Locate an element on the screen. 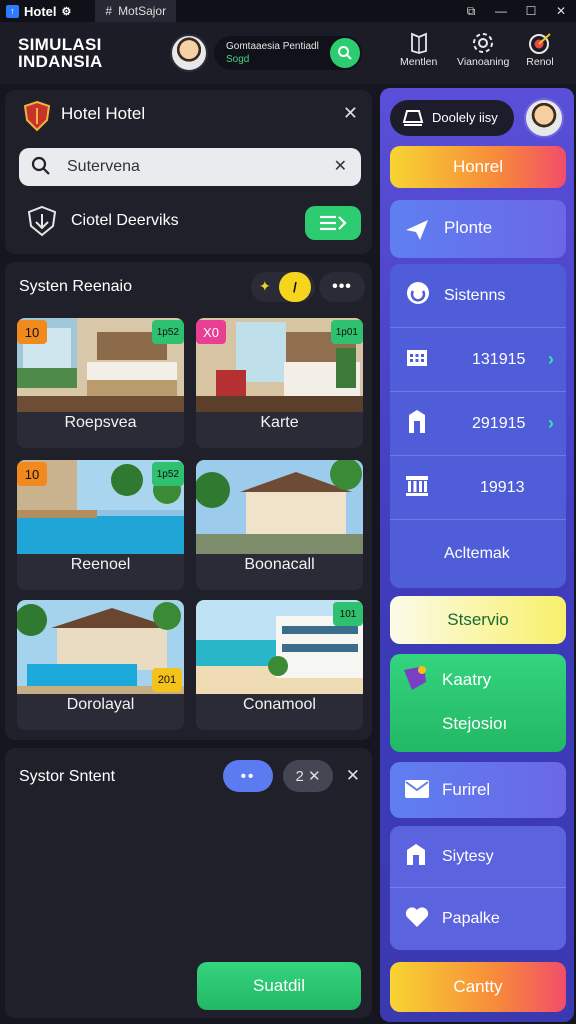 This screenshot has width=576, height=1024. honrel-button: Honrel is located at coordinates (478, 167).